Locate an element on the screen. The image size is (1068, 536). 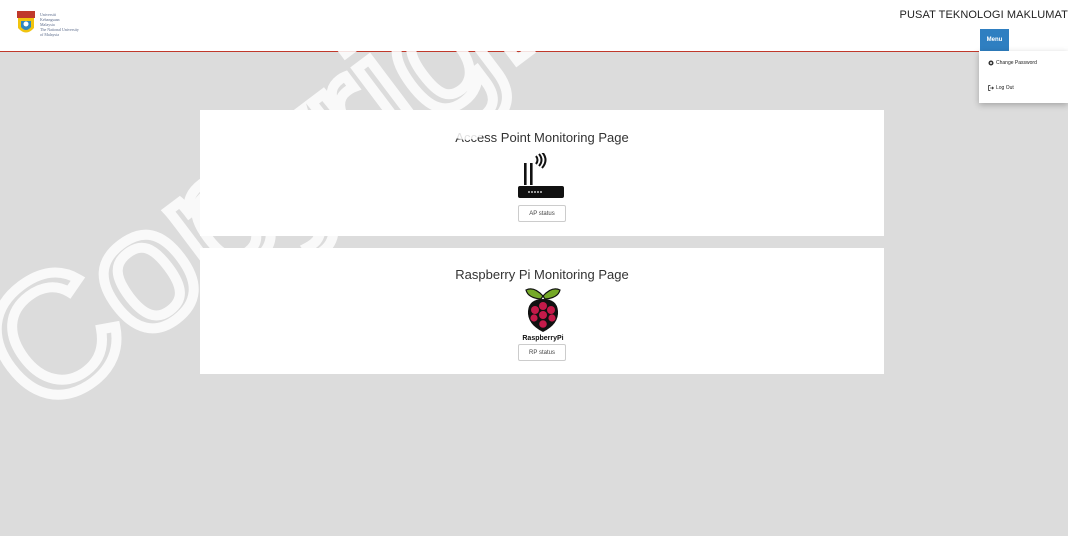
raspberry-pi-logo: RaspberryPi is located at coordinates (543, 315).